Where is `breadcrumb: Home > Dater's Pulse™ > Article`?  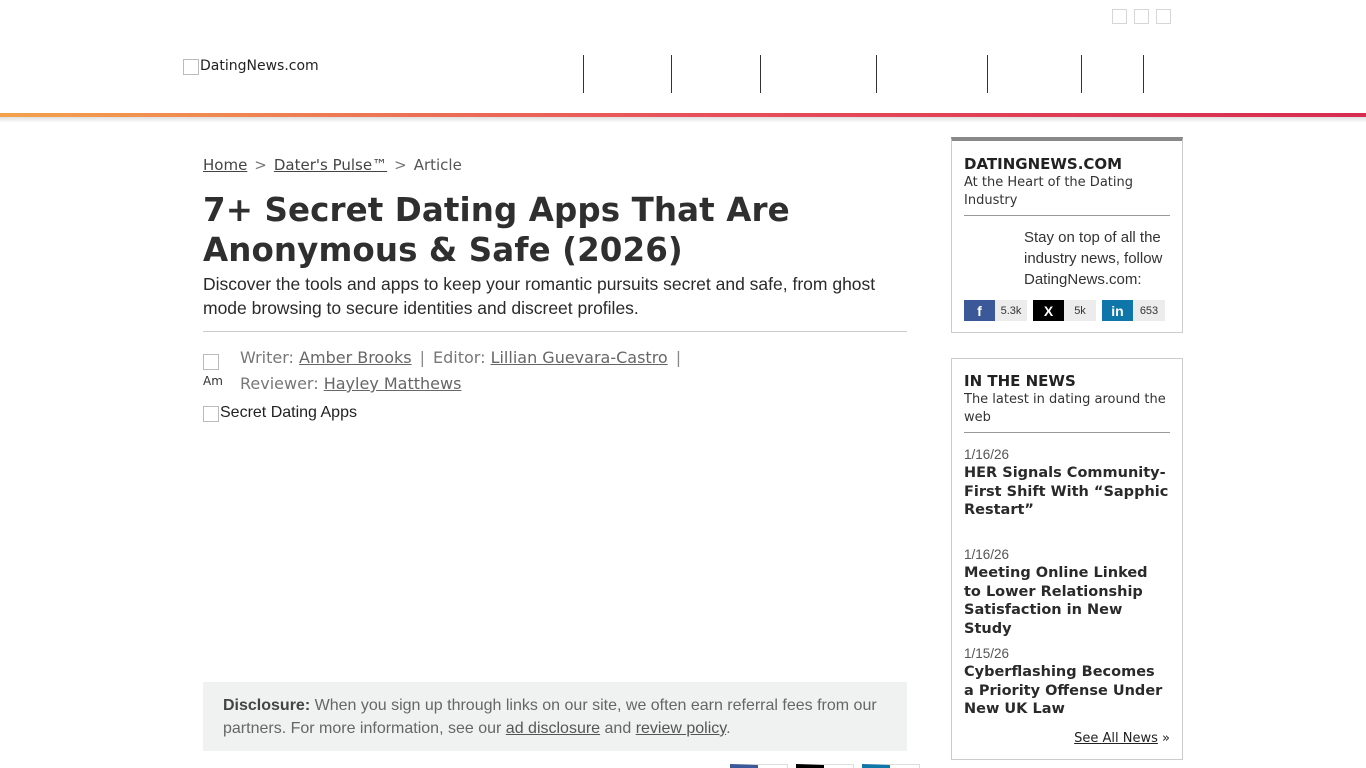
breadcrumb: Home > Dater's Pulse™ > Article is located at coordinates (332, 165).